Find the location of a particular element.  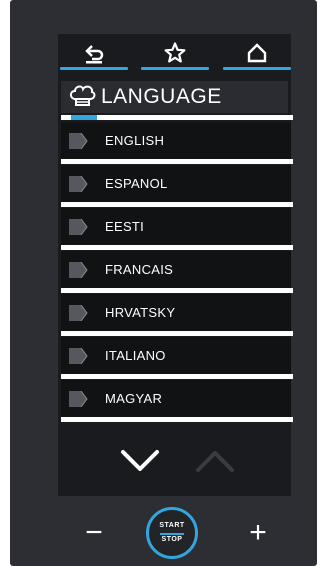

chevron-down-icon is located at coordinates (140, 460).